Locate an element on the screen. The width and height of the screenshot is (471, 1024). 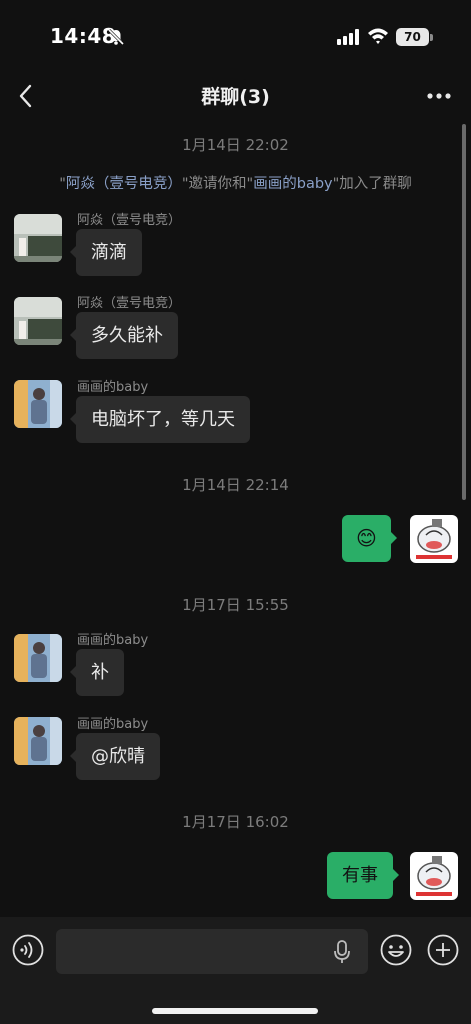
voice-input-icon is located at coordinates (28, 950).